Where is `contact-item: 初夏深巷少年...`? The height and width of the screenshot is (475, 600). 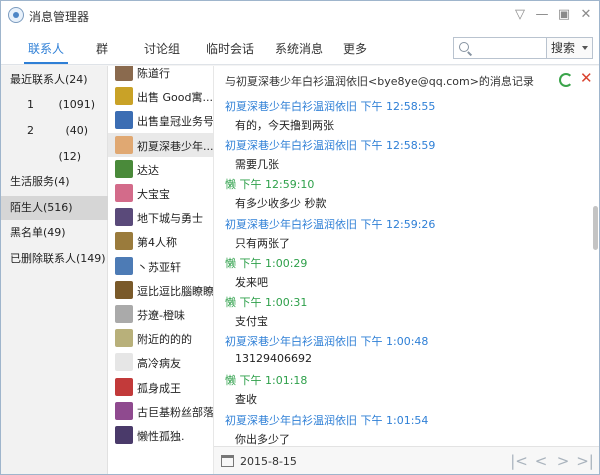
contact-item: 初夏深巷少年... is located at coordinates (161, 144).